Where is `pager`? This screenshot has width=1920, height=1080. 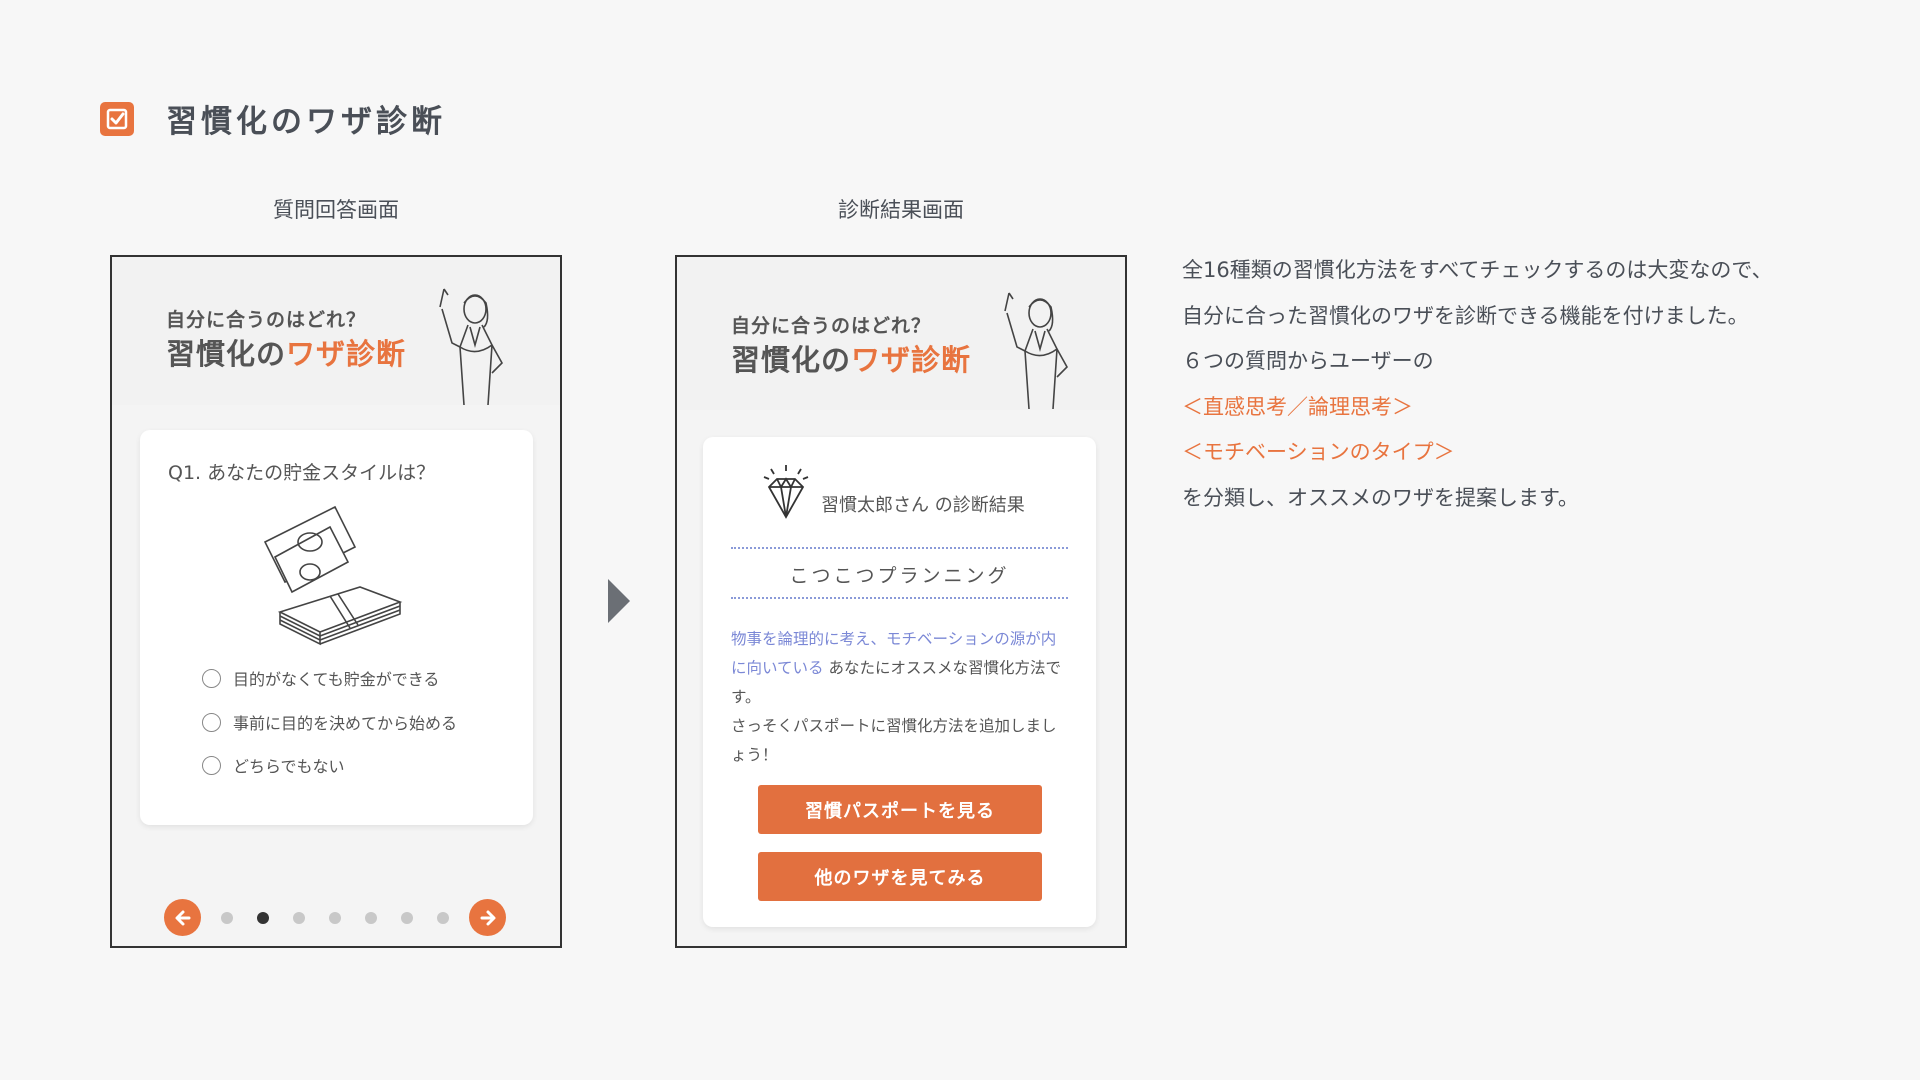 pager is located at coordinates (335, 917).